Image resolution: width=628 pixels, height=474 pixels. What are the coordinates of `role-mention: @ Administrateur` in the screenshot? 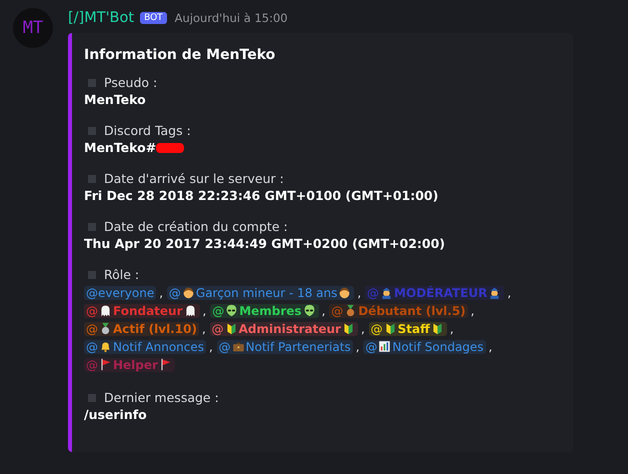 It's located at (284, 329).